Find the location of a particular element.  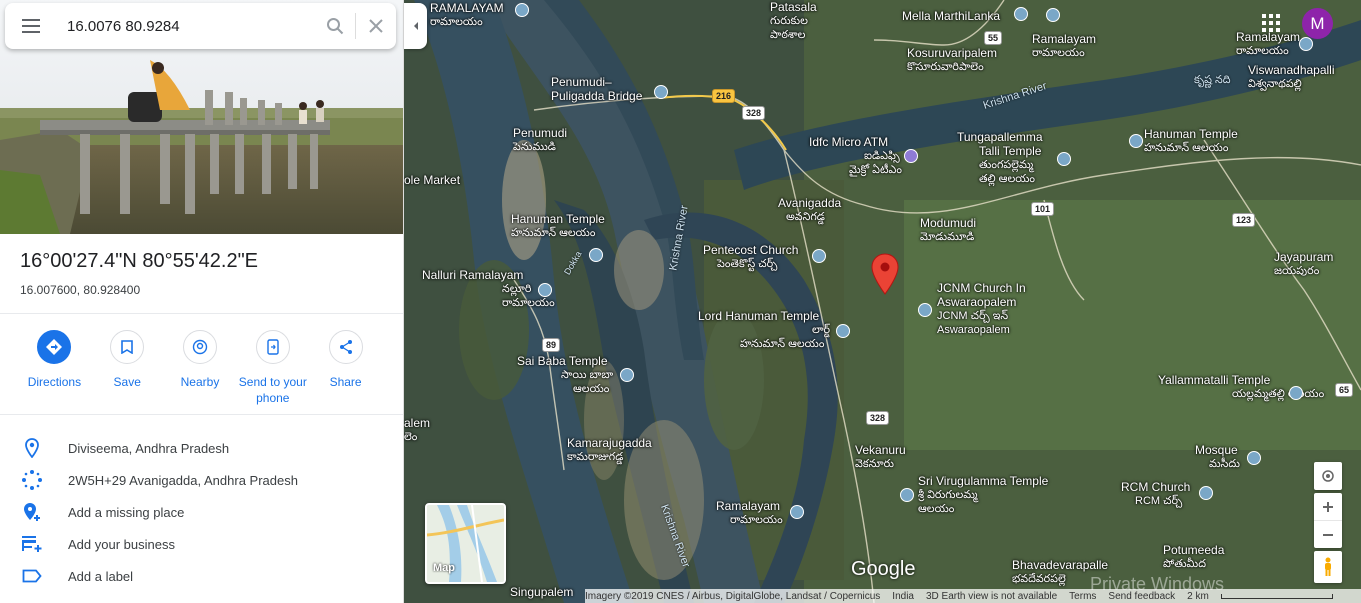

map-label-vekanuru: Vekanuru వెకనూరు is located at coordinates (880, 457).